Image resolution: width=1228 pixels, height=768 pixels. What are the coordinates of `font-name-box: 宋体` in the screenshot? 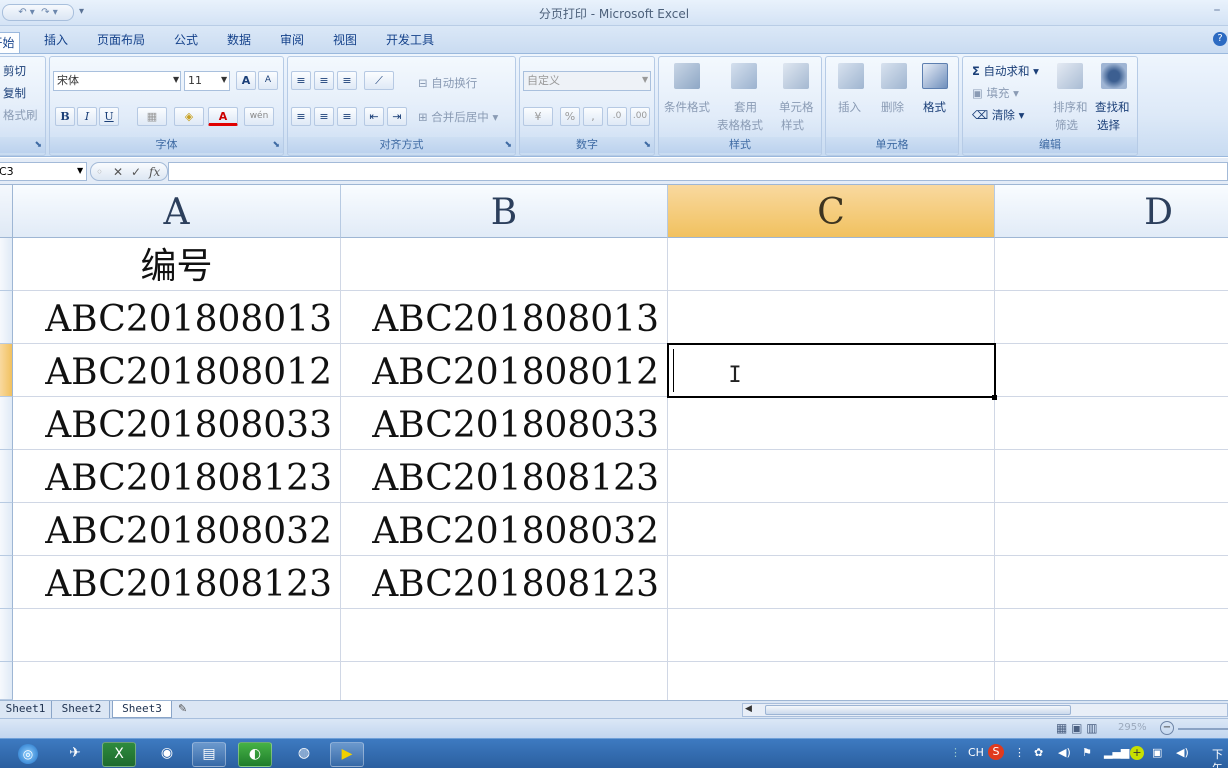 It's located at (117, 81).